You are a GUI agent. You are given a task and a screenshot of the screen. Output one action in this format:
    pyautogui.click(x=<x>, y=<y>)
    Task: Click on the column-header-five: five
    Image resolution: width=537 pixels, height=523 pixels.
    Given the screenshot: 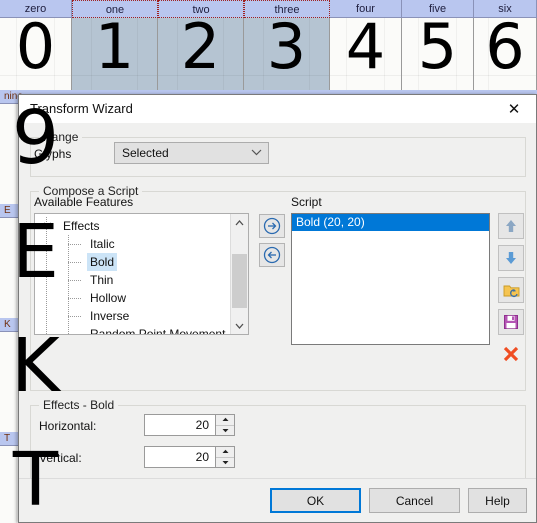 What is the action you would take?
    pyautogui.click(x=438, y=9)
    